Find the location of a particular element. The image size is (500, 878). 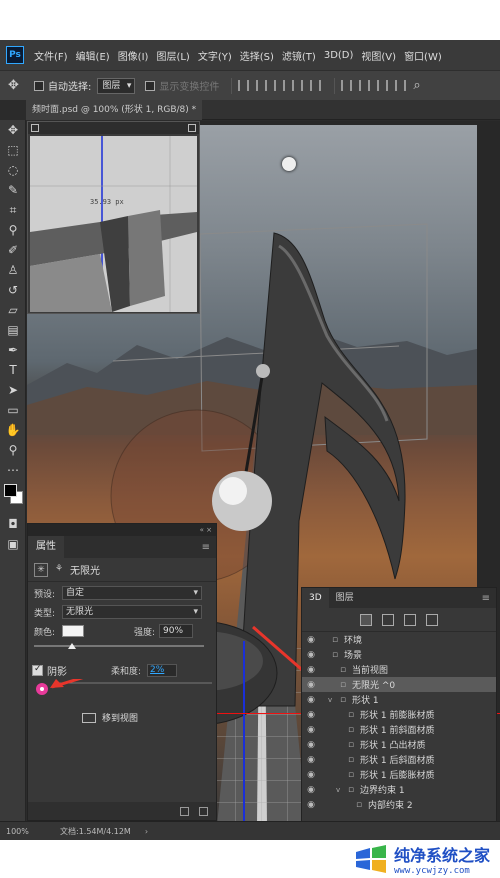

scene-tree-row: ◉ ▫ 形状 1 前斜面材质 is located at coordinates (399, 729).